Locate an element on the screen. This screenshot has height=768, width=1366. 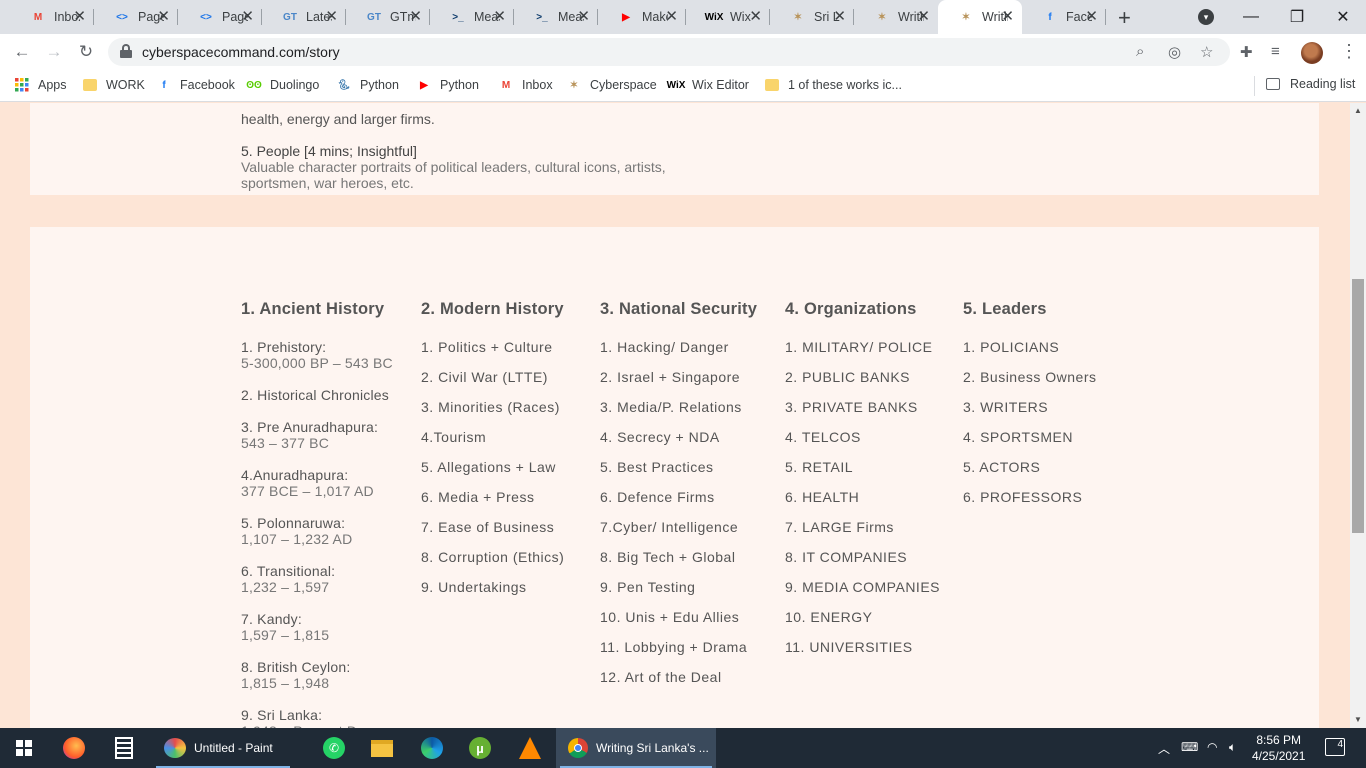
topic-link: 3. Minorities (Races) is located at coordinates (492, 414).